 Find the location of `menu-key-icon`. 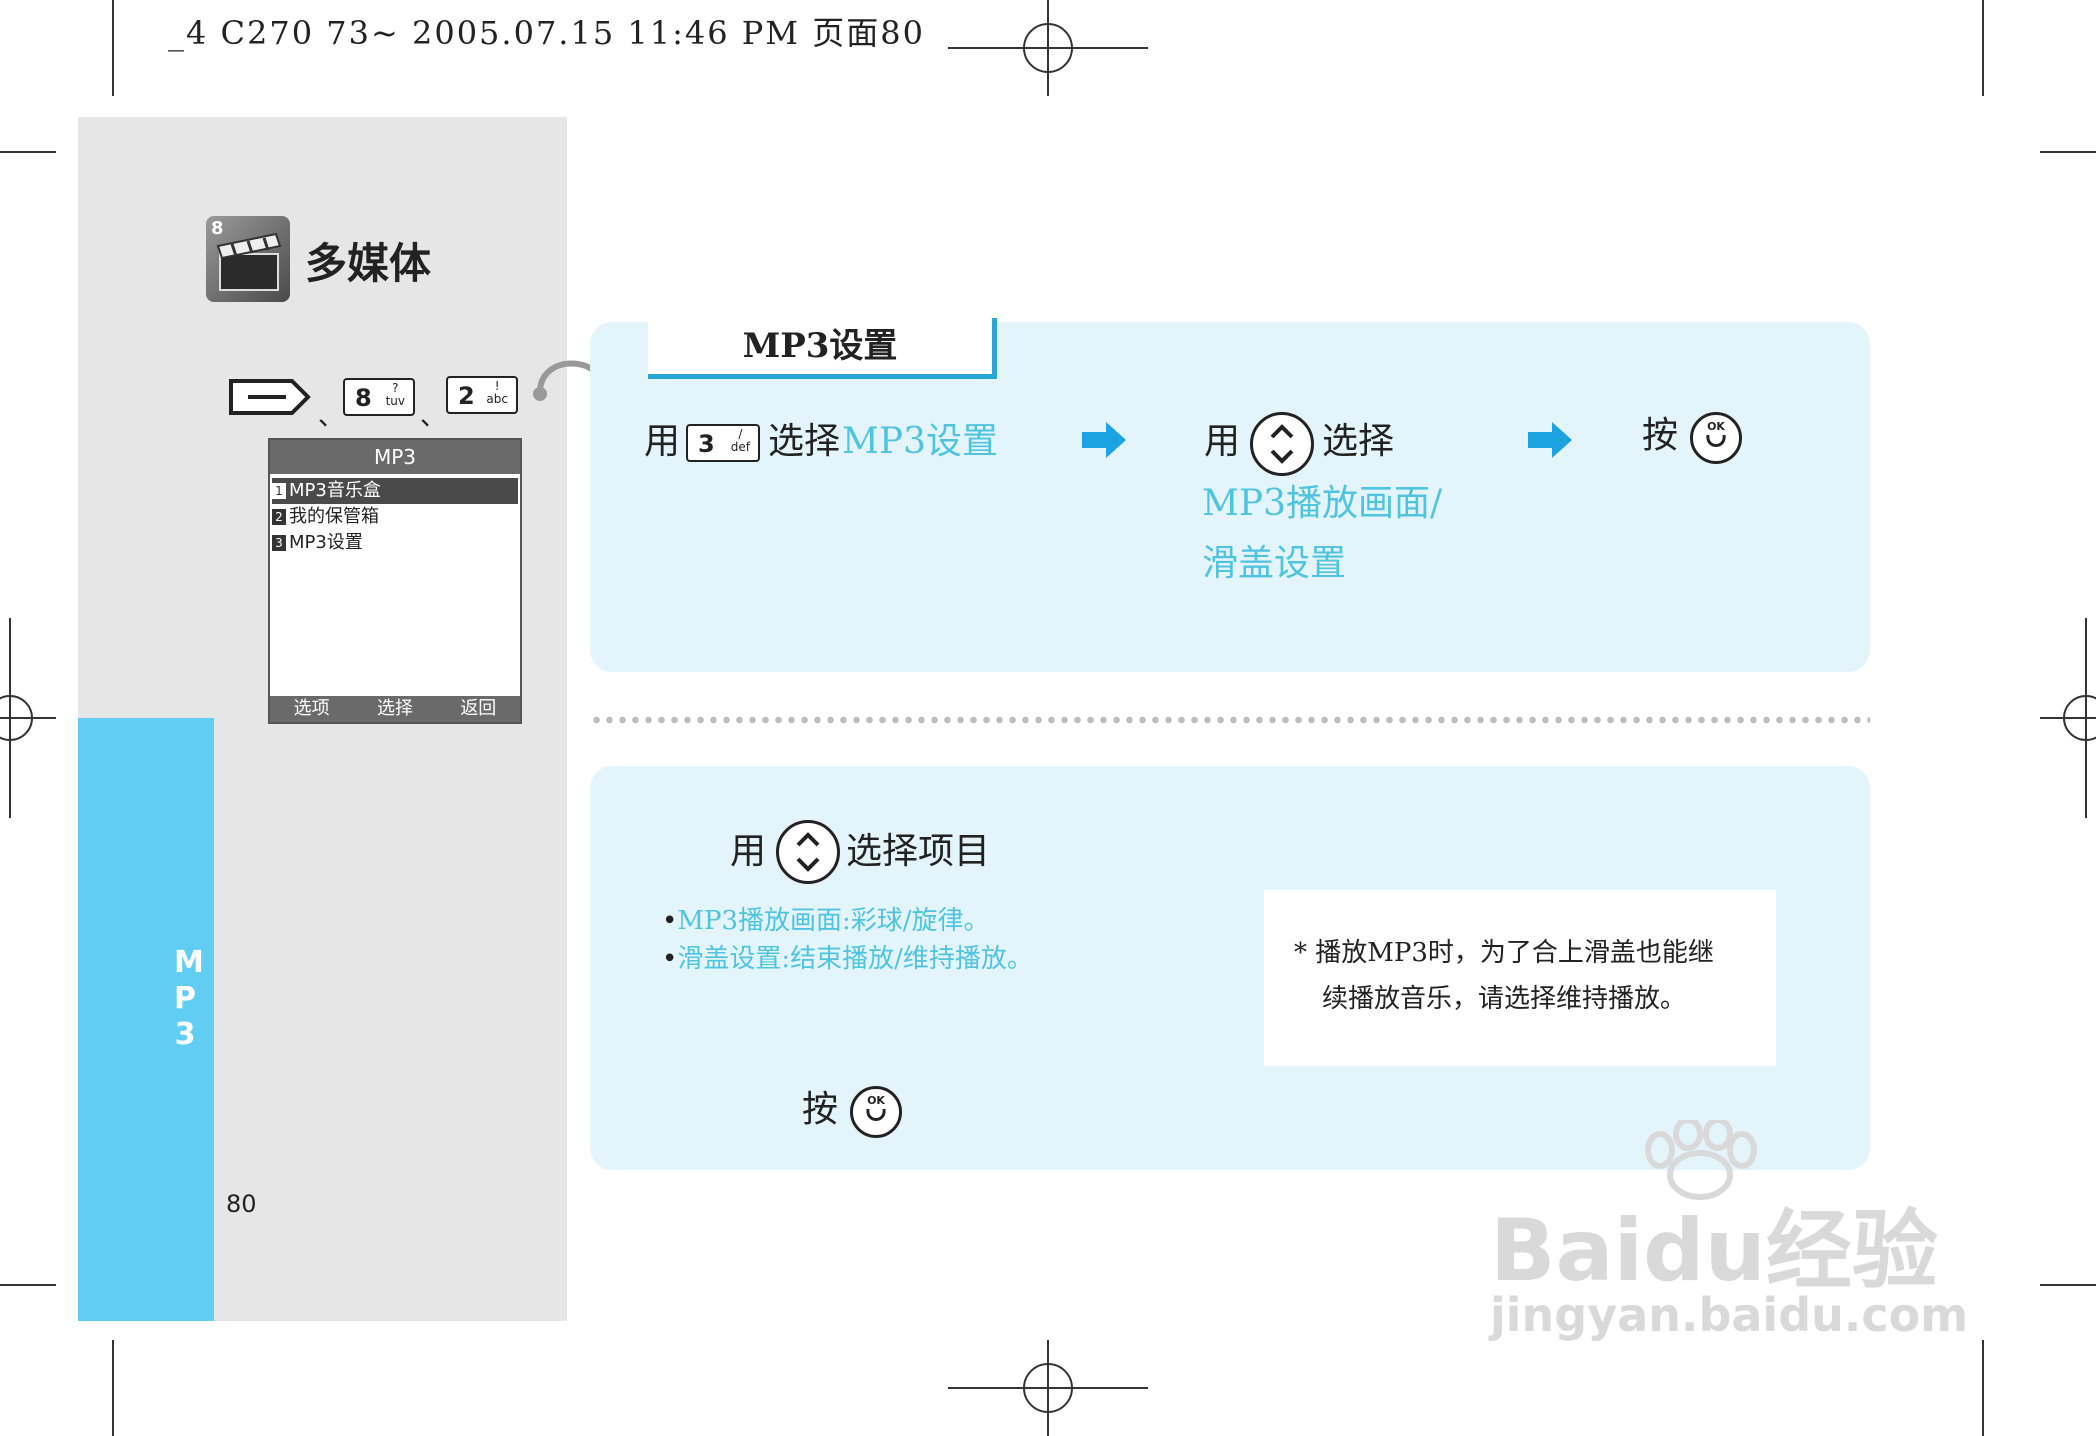

menu-key-icon is located at coordinates (270, 399).